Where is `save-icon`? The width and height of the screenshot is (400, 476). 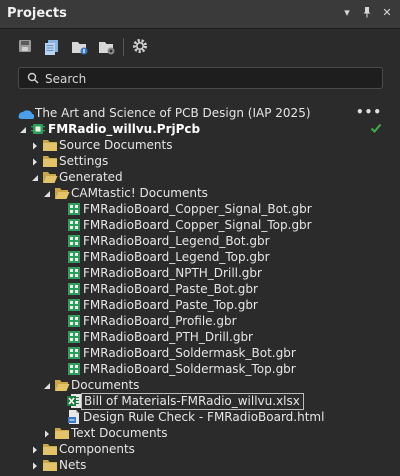 save-icon is located at coordinates (26, 47).